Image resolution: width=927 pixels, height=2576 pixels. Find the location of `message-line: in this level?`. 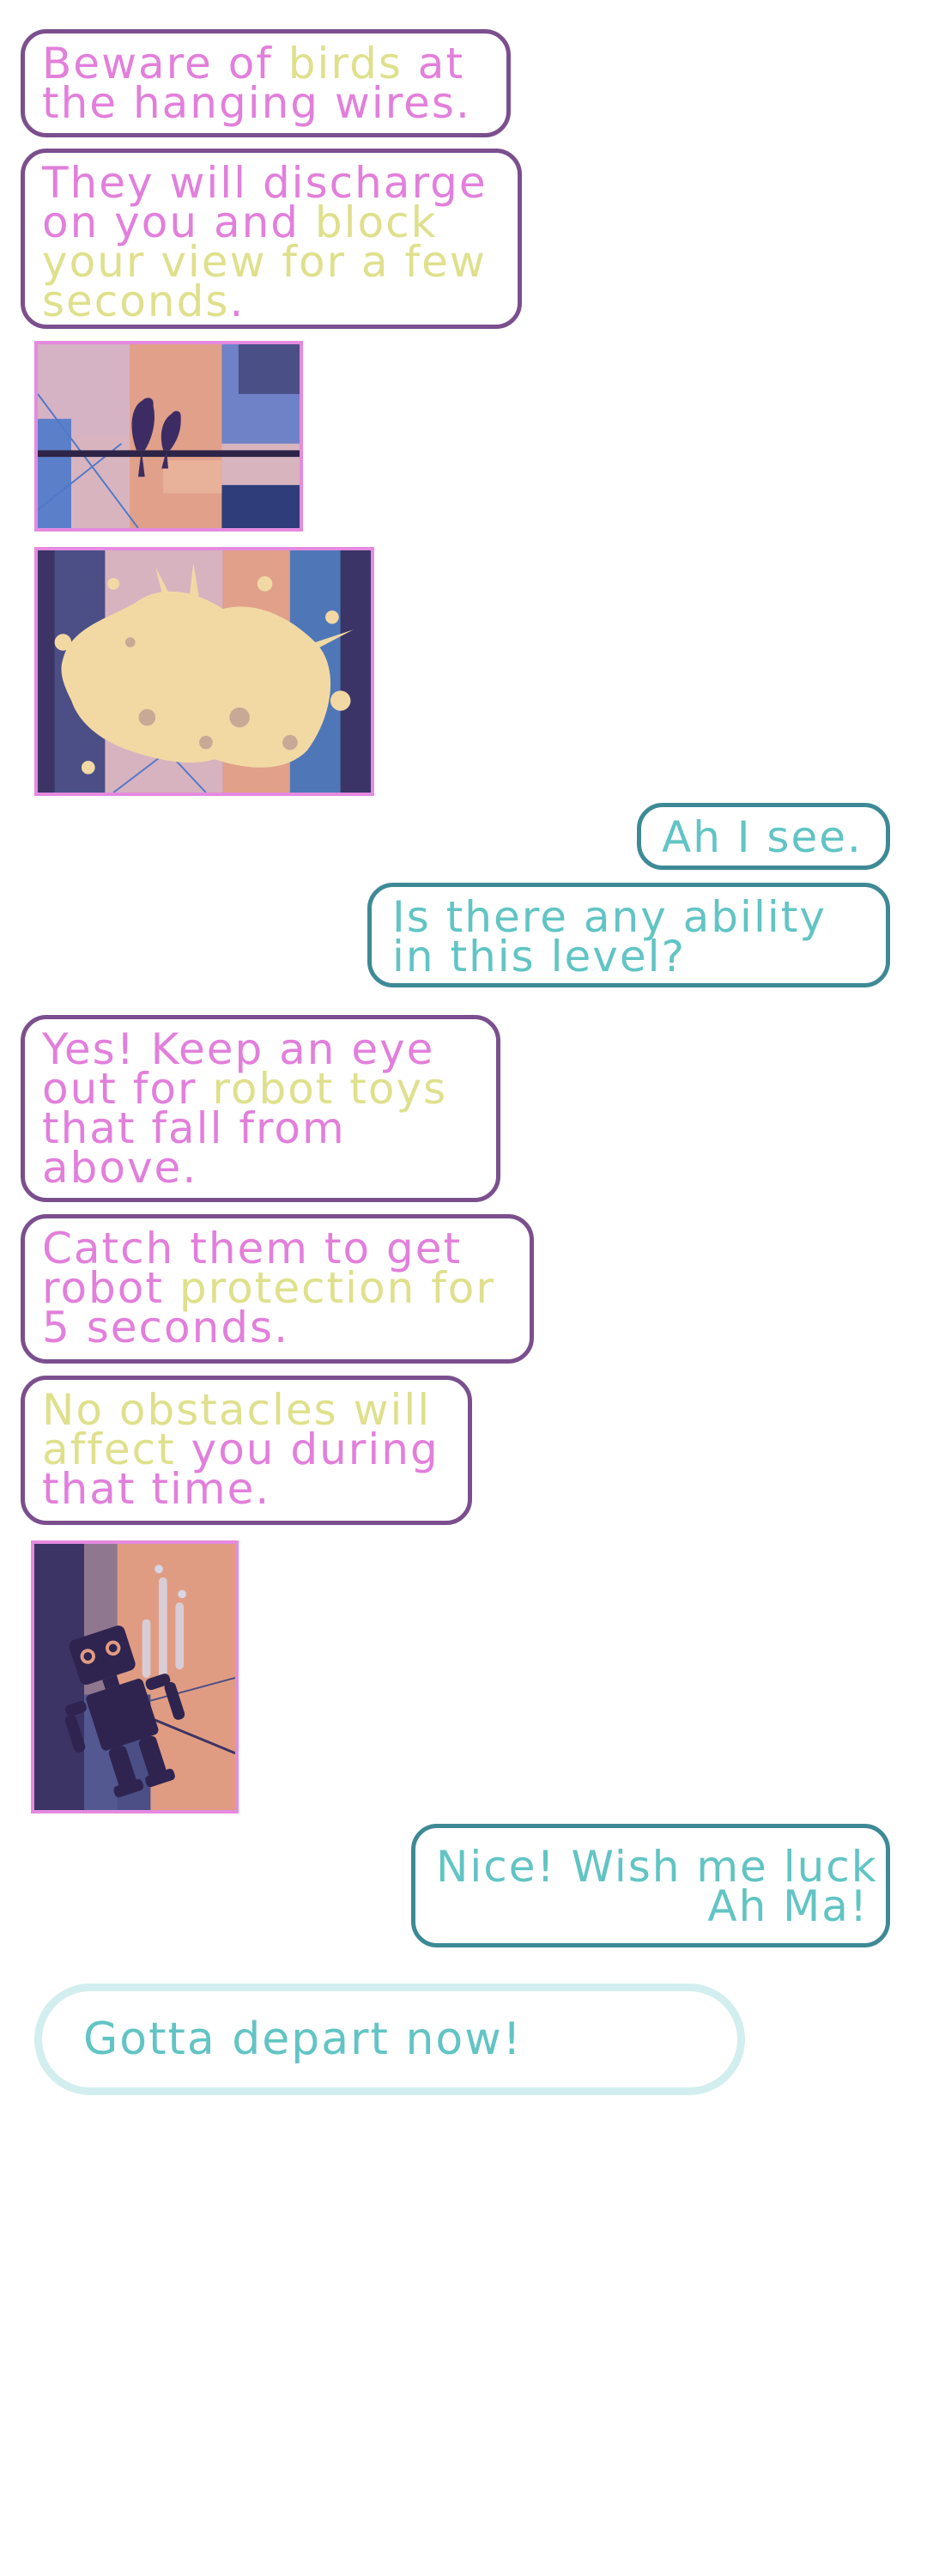

message-line: in this level? is located at coordinates (539, 957).